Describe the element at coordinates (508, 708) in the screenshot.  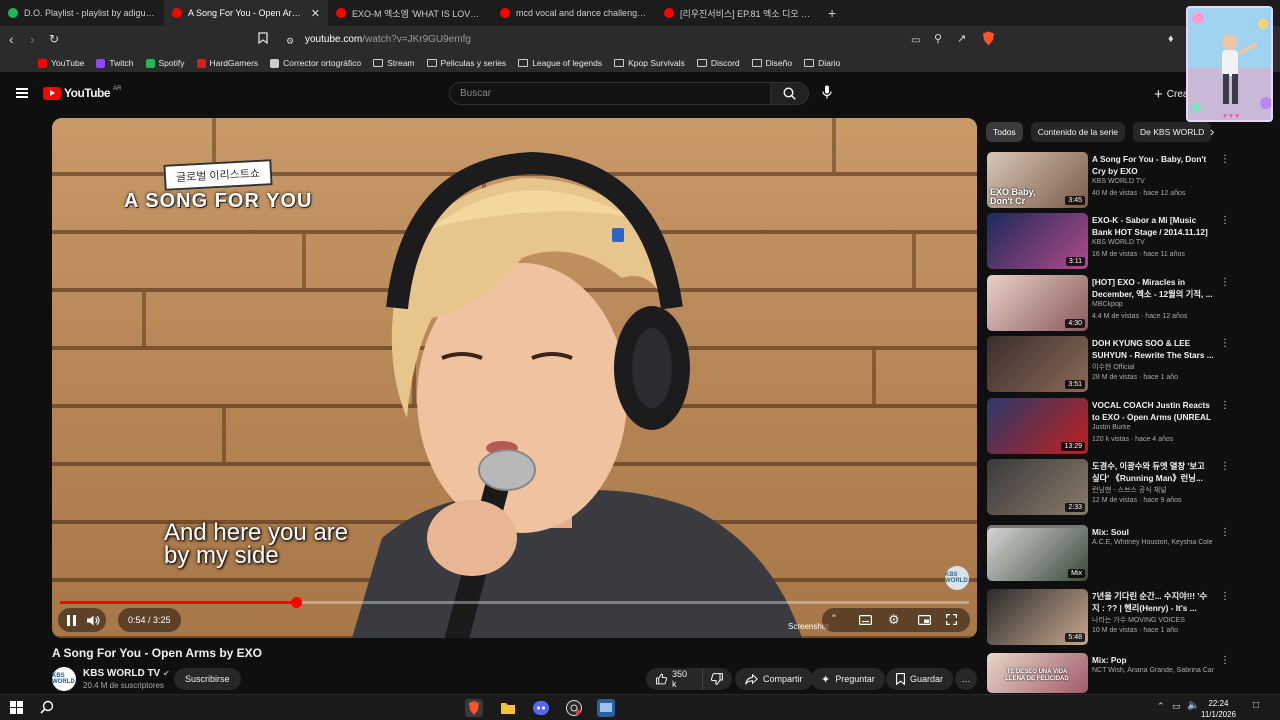
I see `file-explorer-icon` at that location.